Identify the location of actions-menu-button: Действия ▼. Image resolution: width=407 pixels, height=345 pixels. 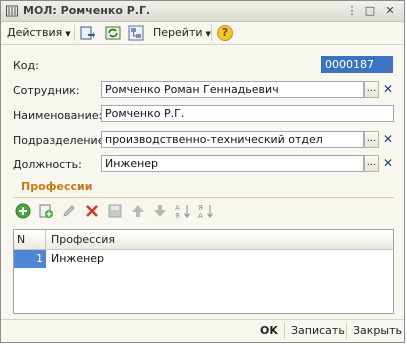
(39, 33).